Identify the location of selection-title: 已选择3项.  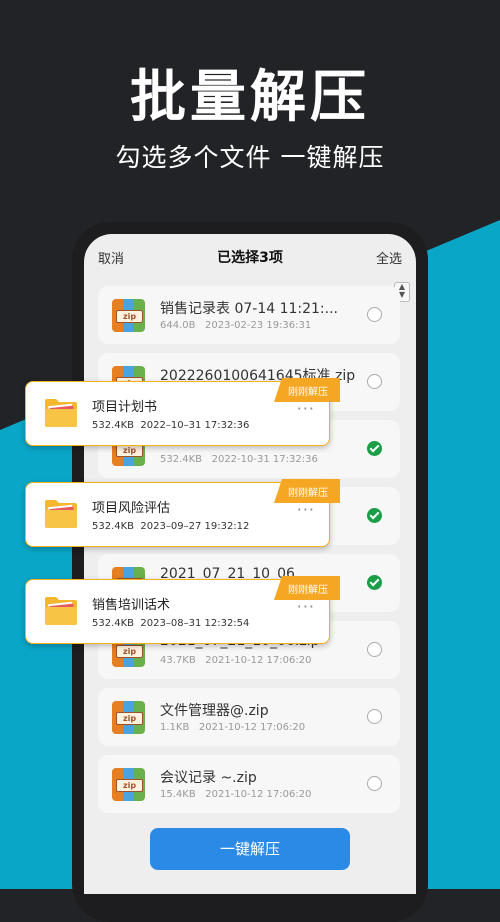
(250, 258).